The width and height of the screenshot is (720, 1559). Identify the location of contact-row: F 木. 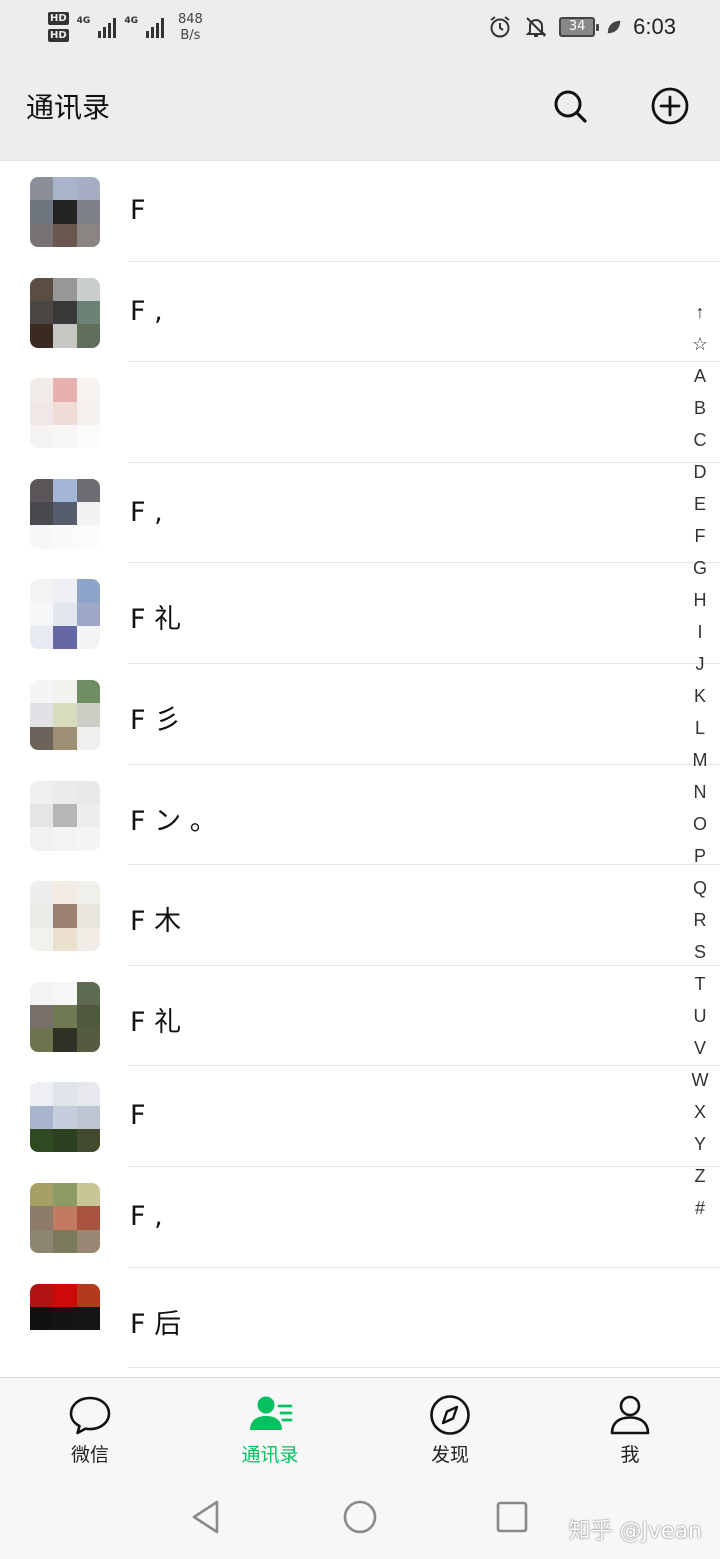
(360, 915).